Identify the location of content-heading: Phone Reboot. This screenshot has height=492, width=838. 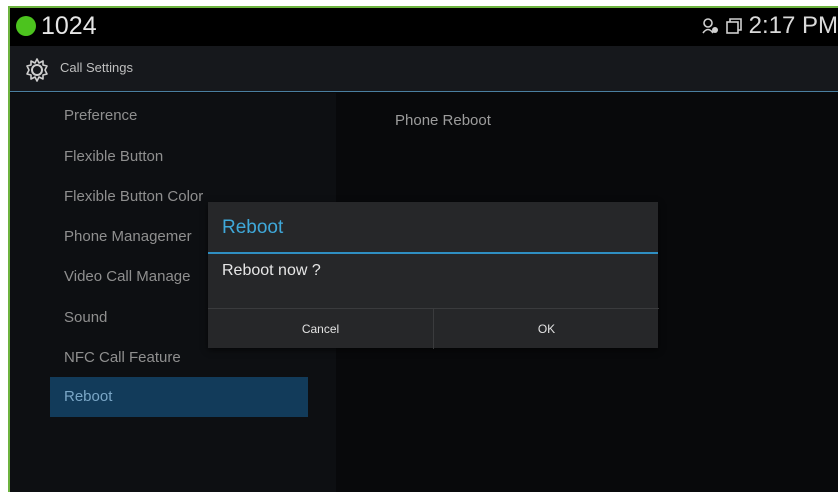
(443, 120).